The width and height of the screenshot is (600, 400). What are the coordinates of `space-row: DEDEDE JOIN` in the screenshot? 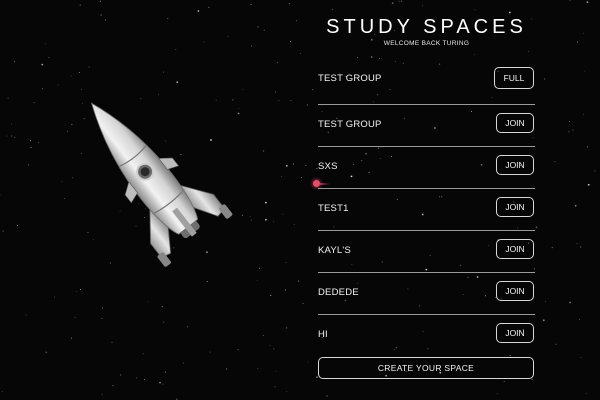 It's located at (426, 294).